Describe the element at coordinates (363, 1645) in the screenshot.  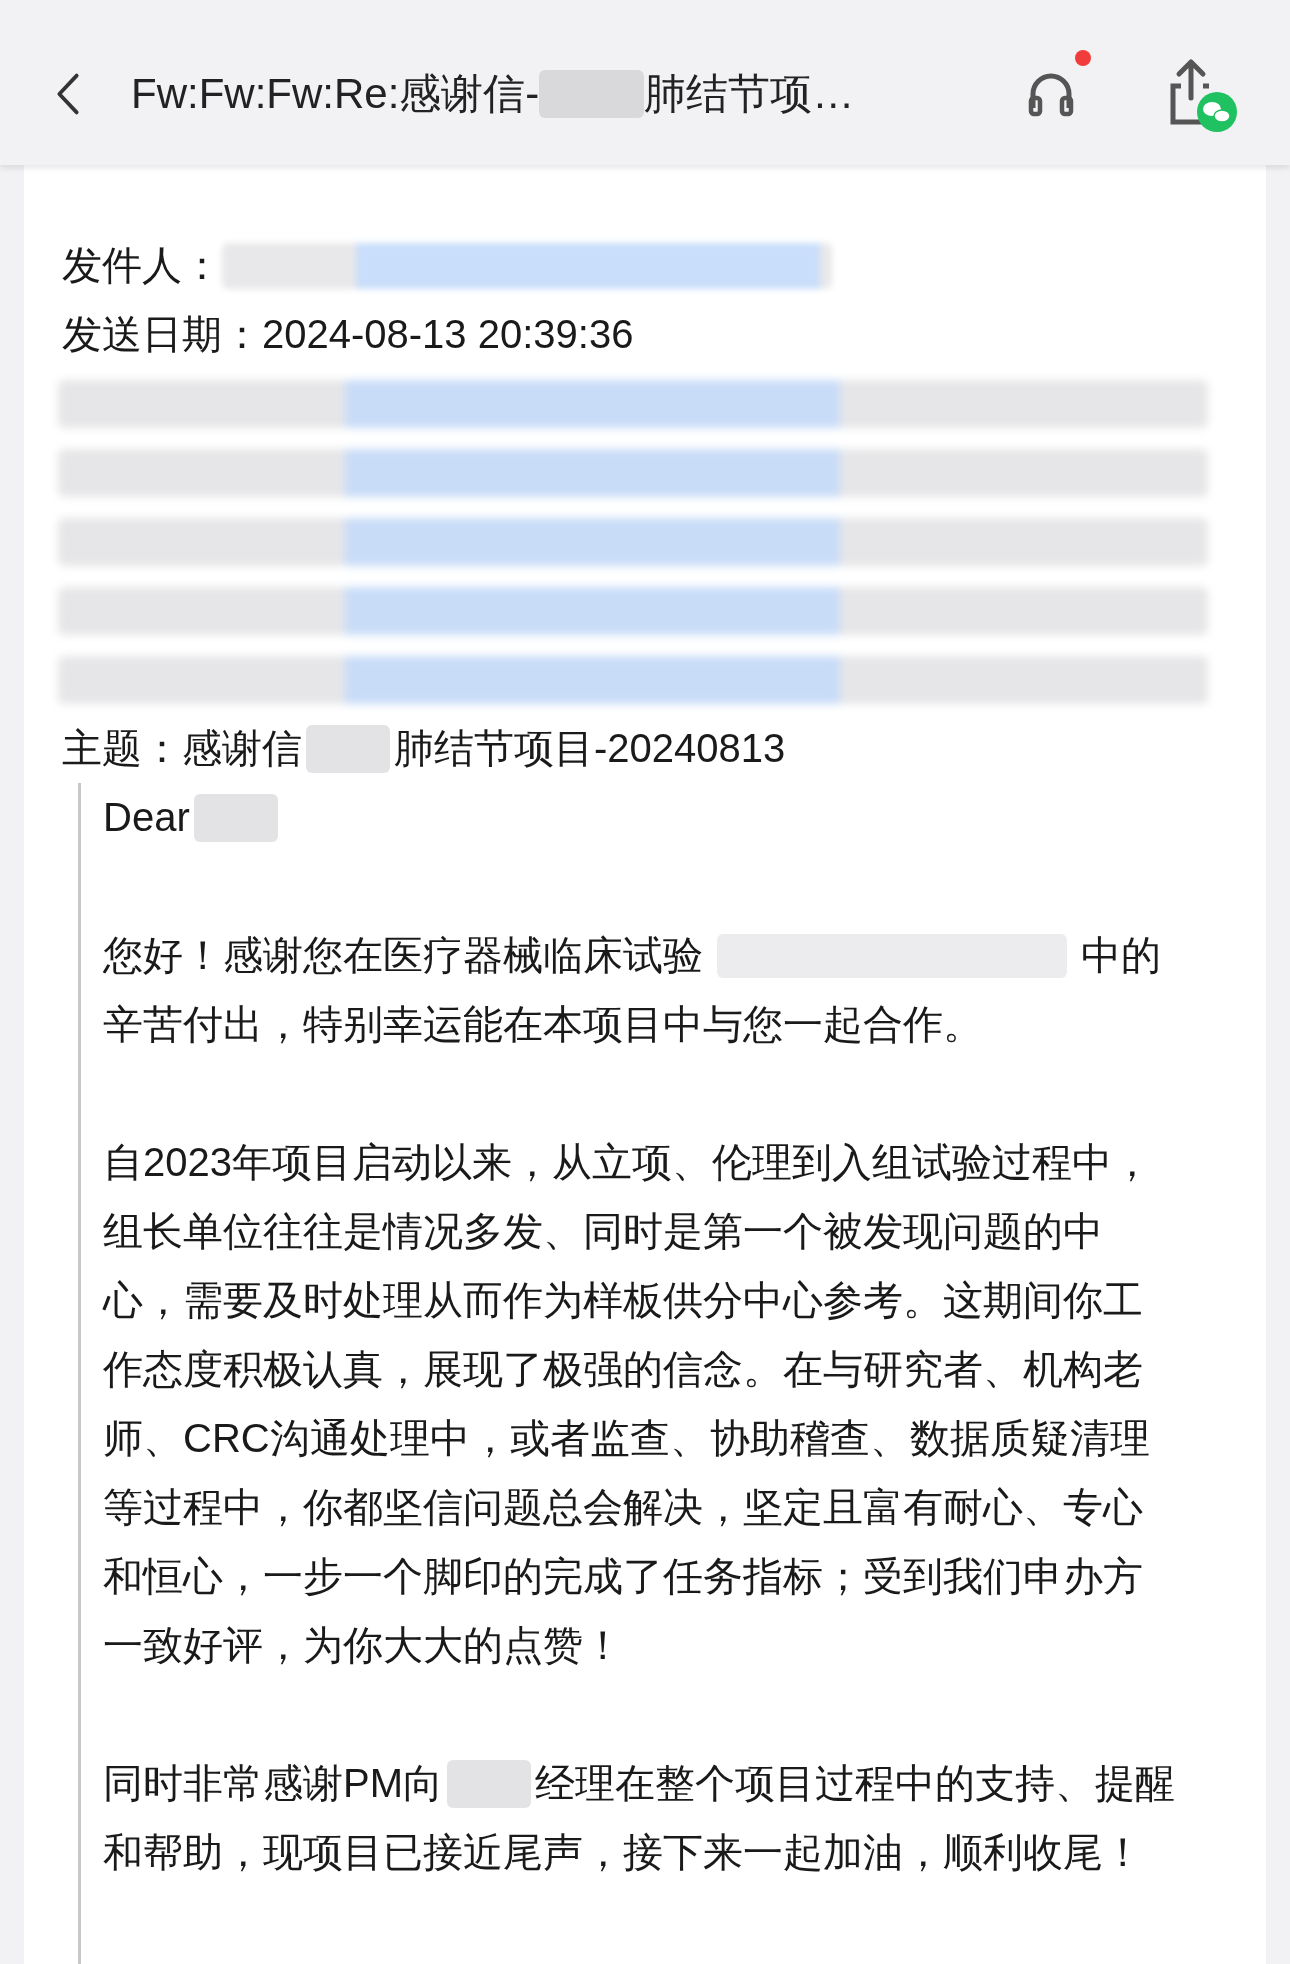
I see `paragraph-text: 一致好评，为你大大的点赞！` at that location.